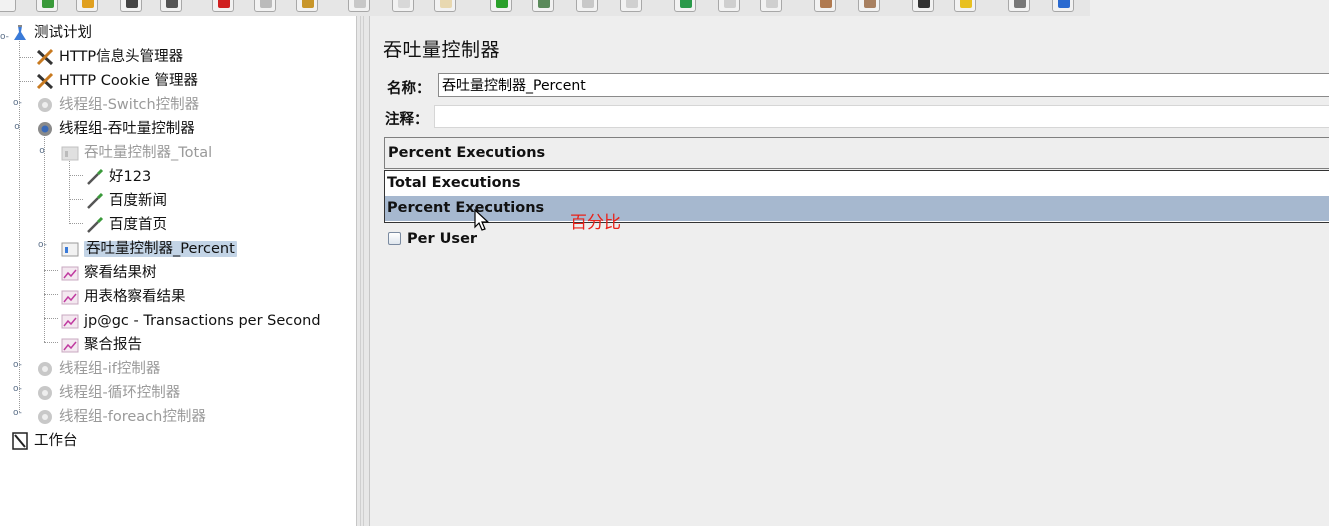  I want to click on tree-node-view-results-table: 用表格察看结果, so click(123, 297).